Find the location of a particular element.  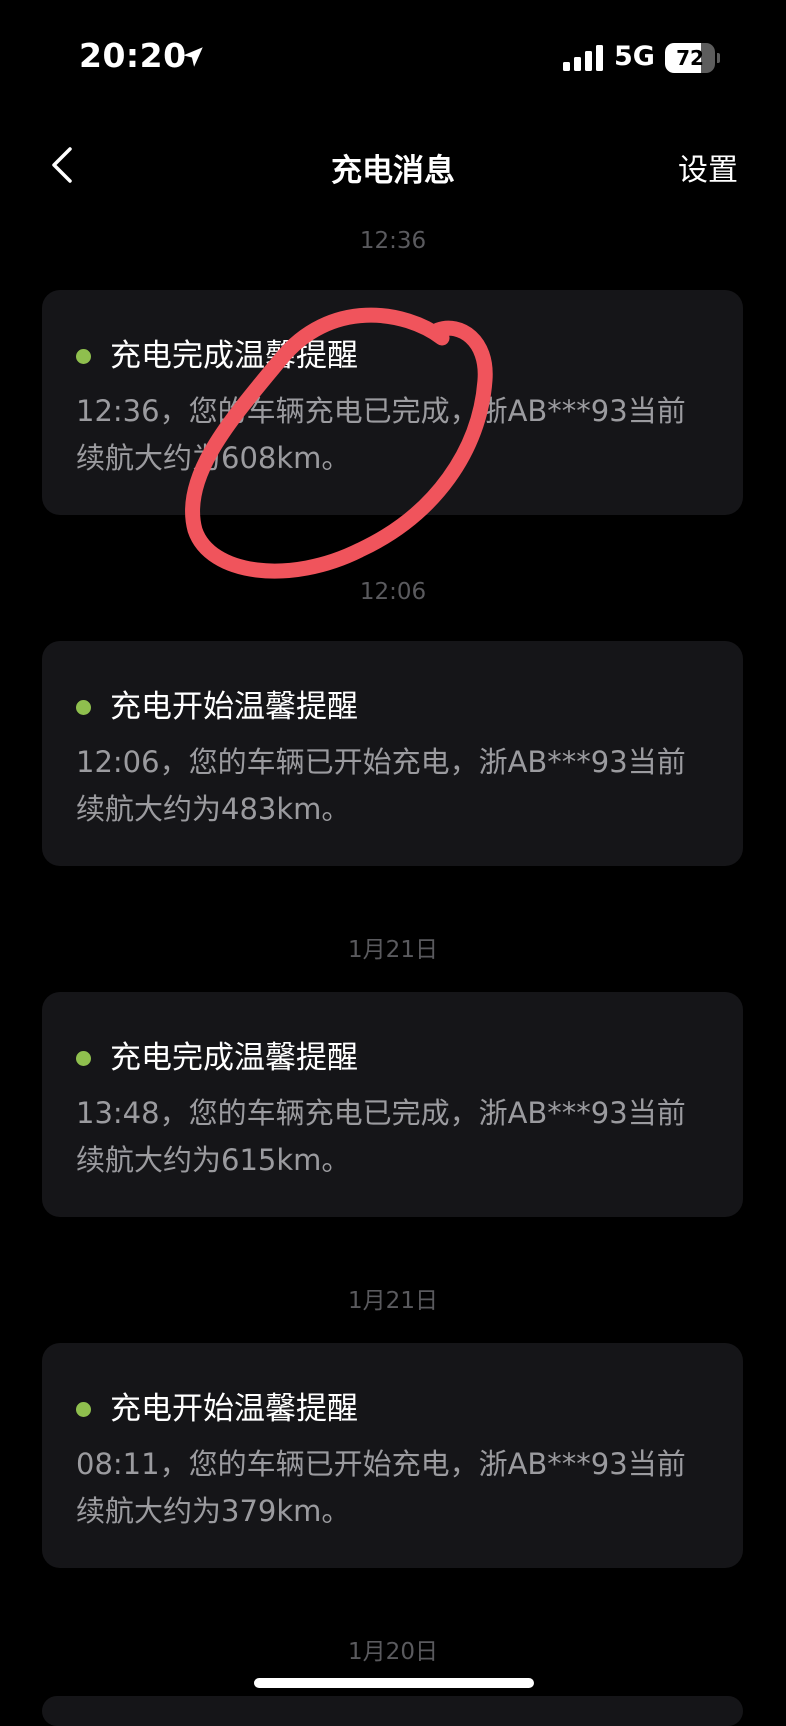

message-card is located at coordinates (392, 1711).